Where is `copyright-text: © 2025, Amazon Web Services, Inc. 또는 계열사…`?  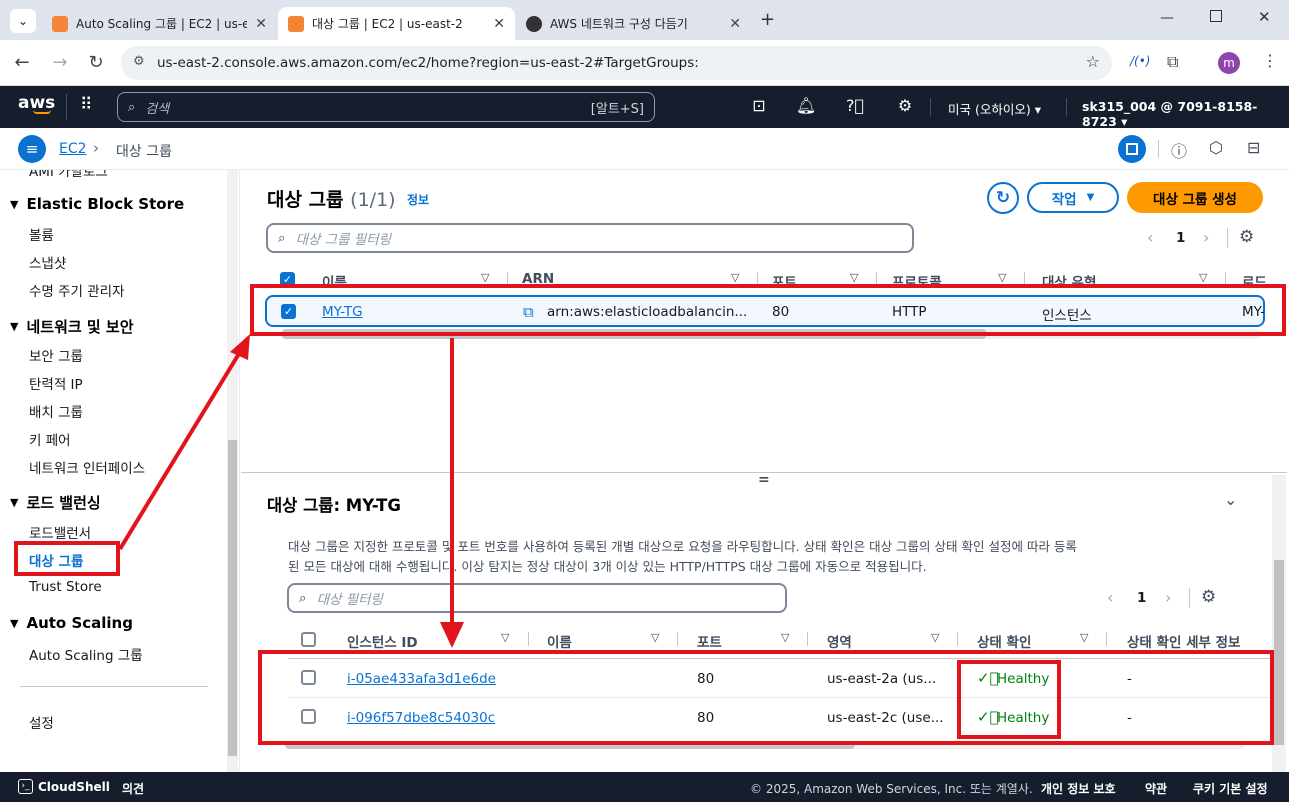
copyright-text: © 2025, Amazon Web Services, Inc. 또는 계열사… is located at coordinates (891, 789).